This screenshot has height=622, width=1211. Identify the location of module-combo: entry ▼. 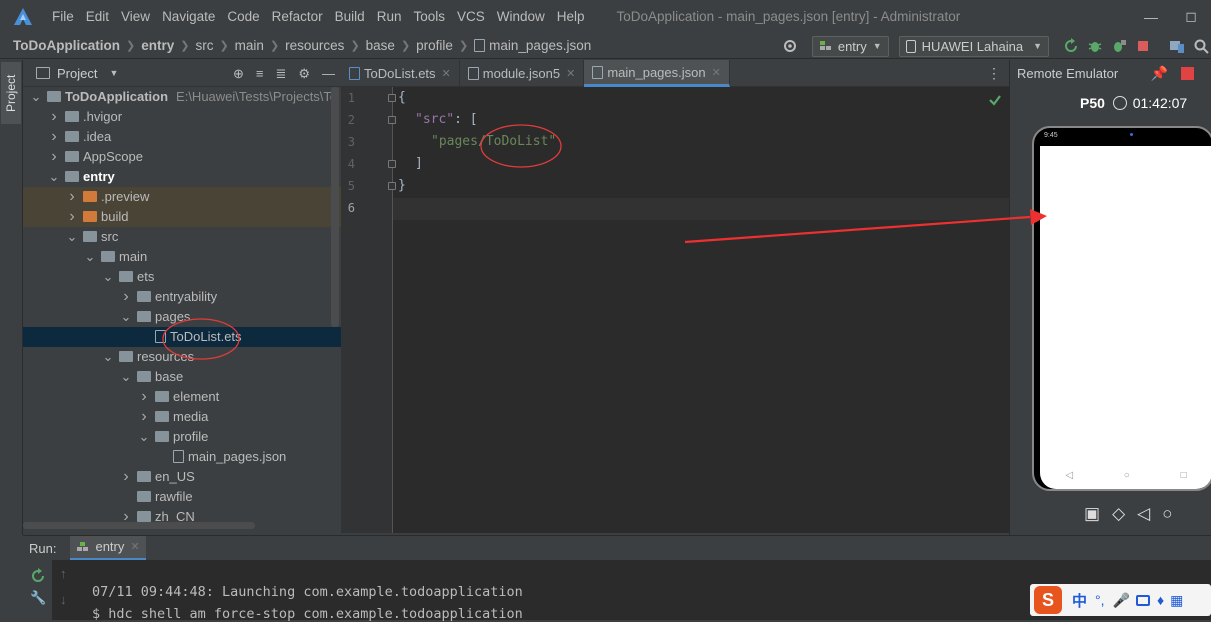
(850, 46).